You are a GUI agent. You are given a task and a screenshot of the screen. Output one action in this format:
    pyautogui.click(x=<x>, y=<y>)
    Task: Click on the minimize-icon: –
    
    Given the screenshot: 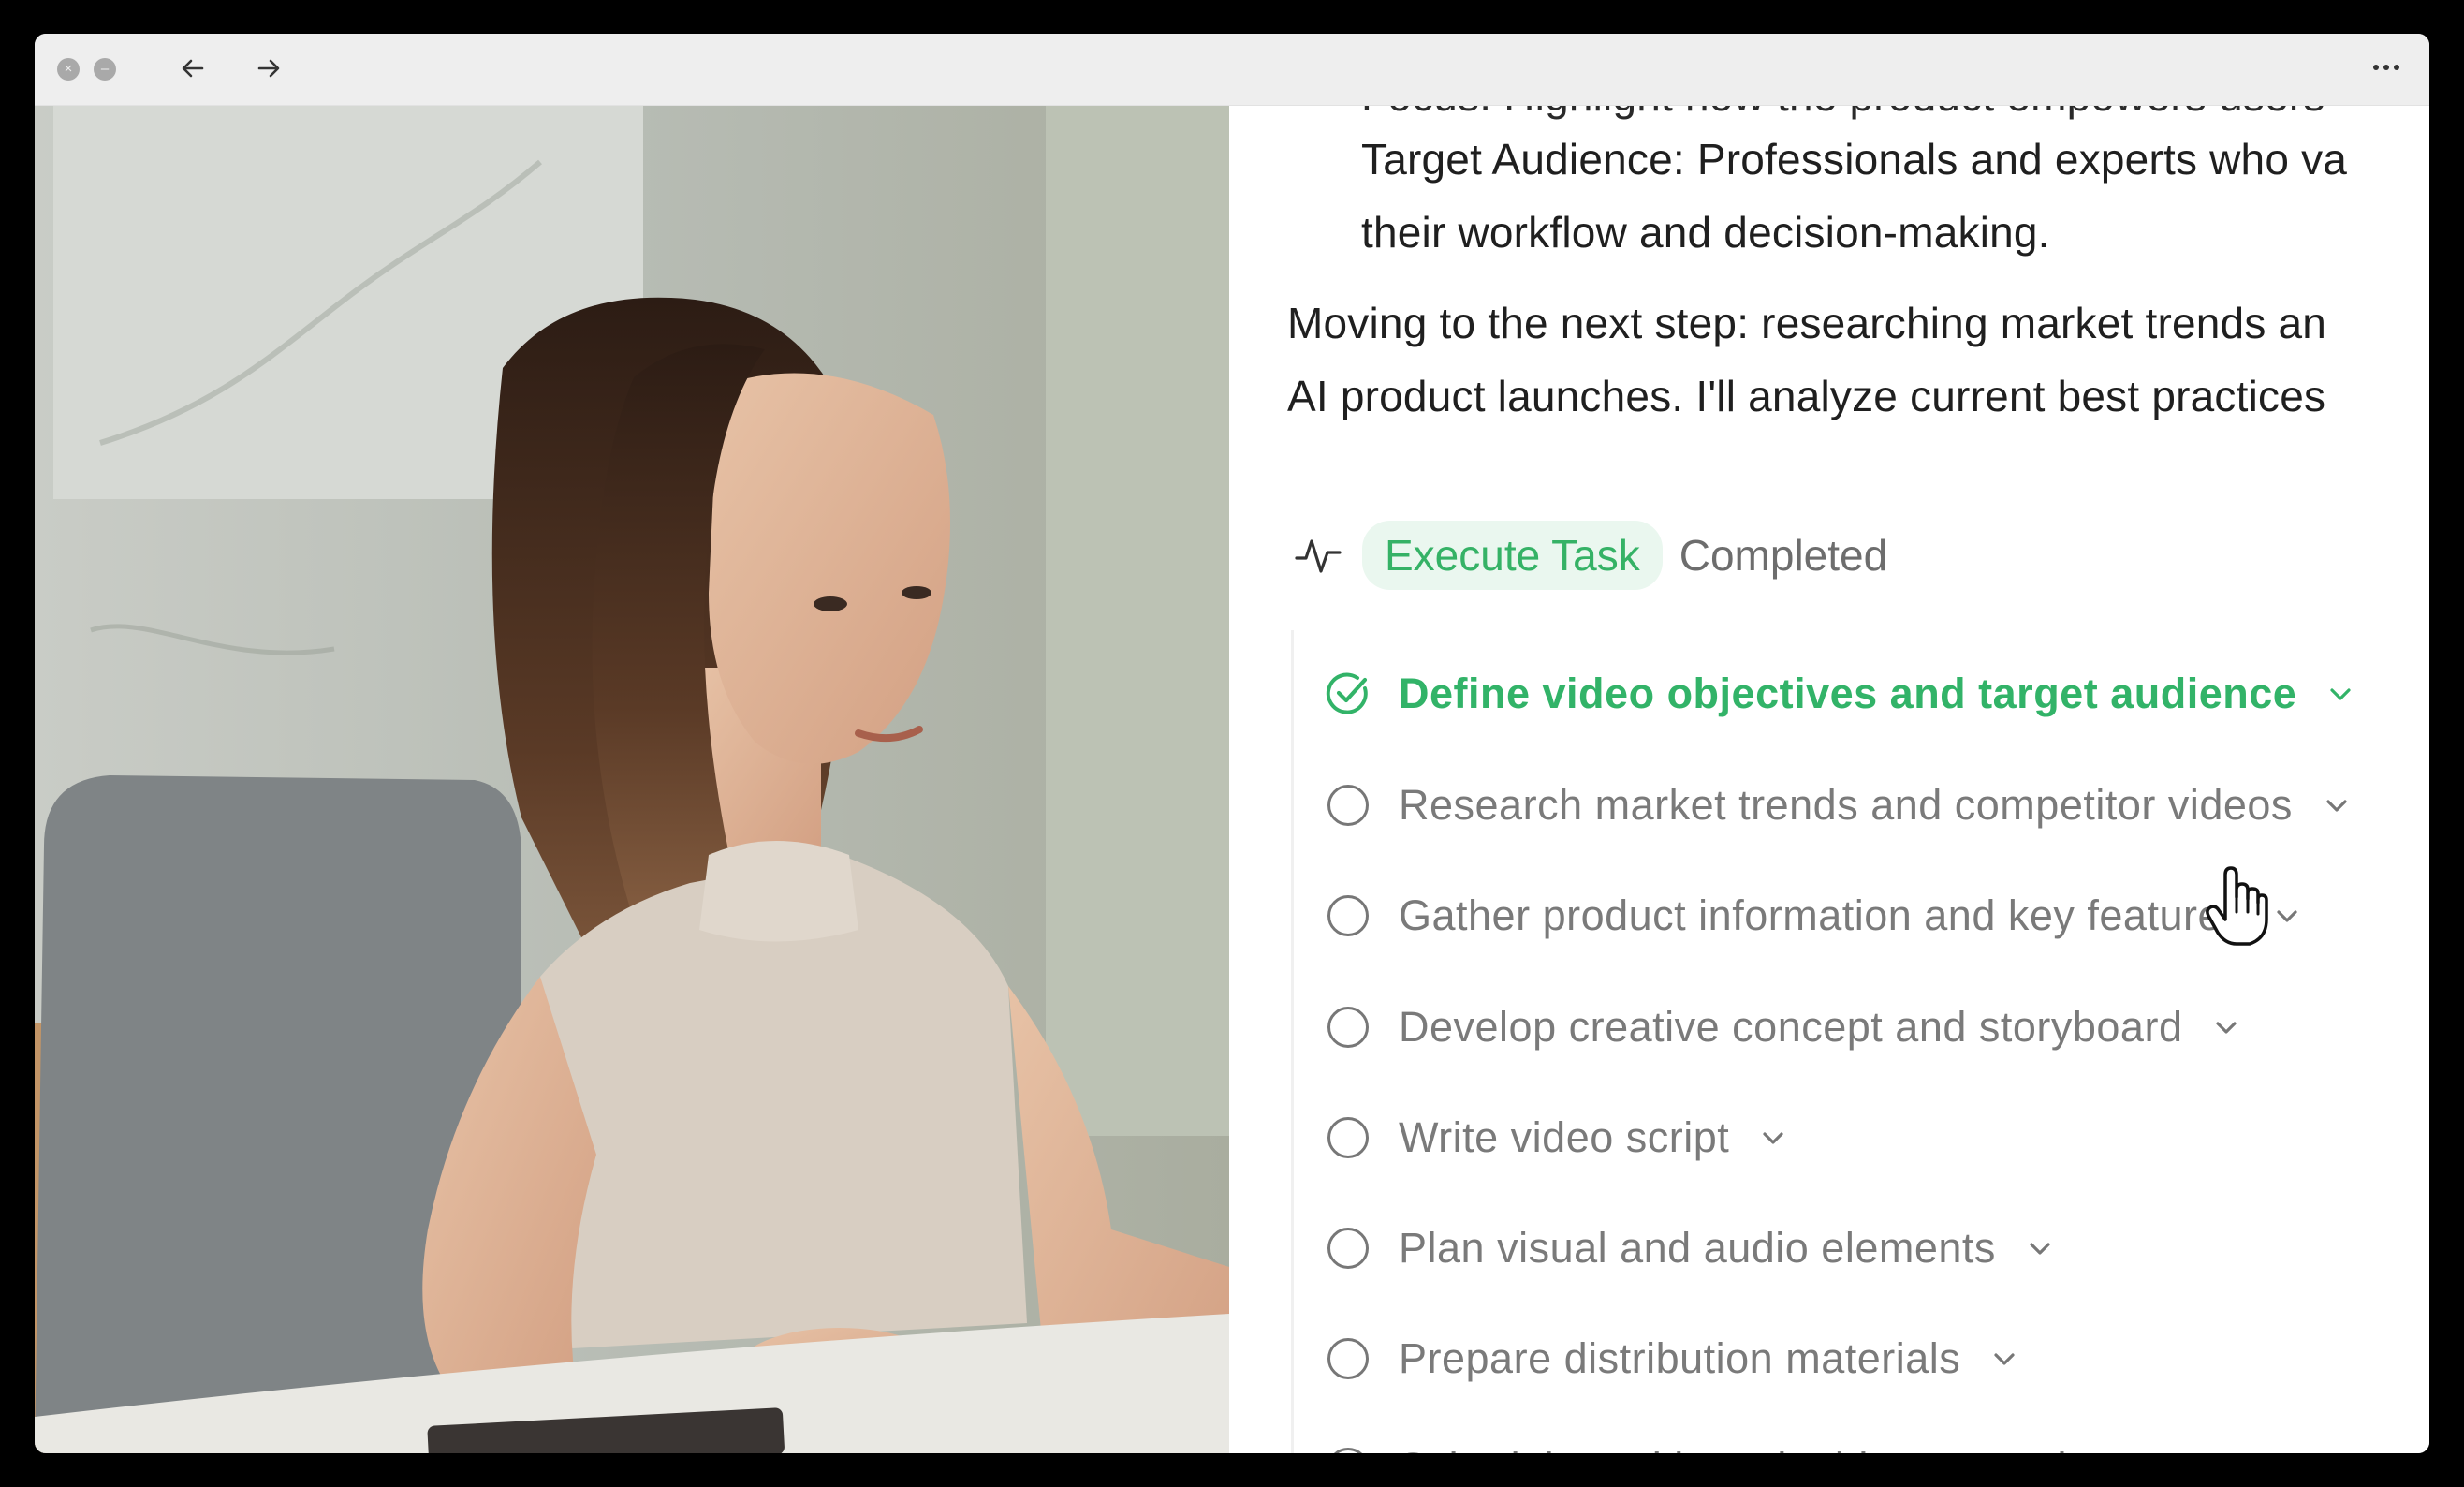 What is the action you would take?
    pyautogui.click(x=105, y=69)
    